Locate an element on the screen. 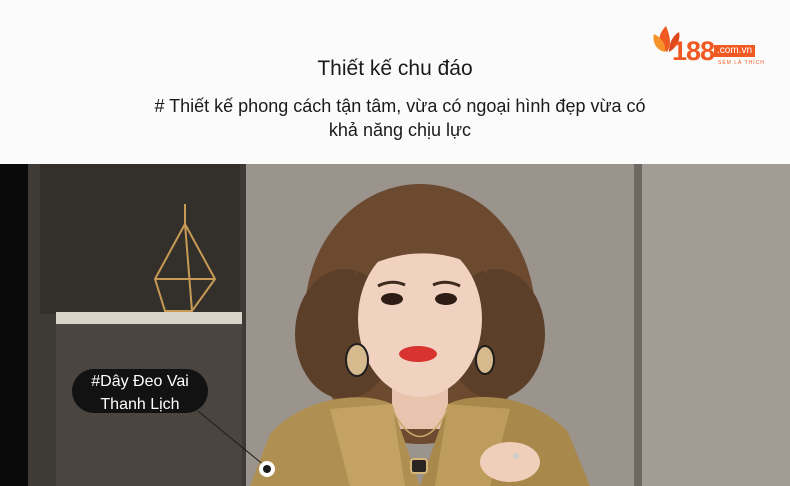 This screenshot has height=486, width=790. logo-tagline: SẺM LÀ THÍCH is located at coordinates (741, 63).